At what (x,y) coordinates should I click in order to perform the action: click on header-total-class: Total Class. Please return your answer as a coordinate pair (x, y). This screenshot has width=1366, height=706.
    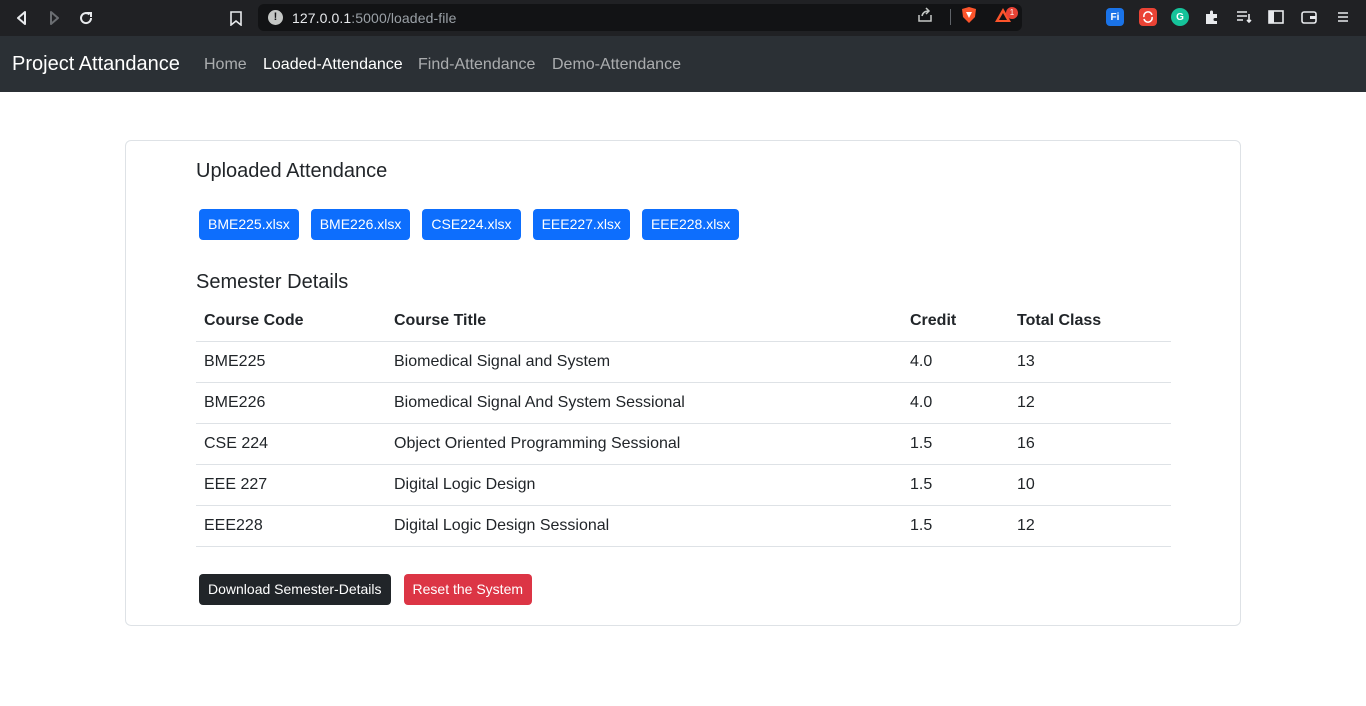
    Looking at the image, I should click on (1090, 321).